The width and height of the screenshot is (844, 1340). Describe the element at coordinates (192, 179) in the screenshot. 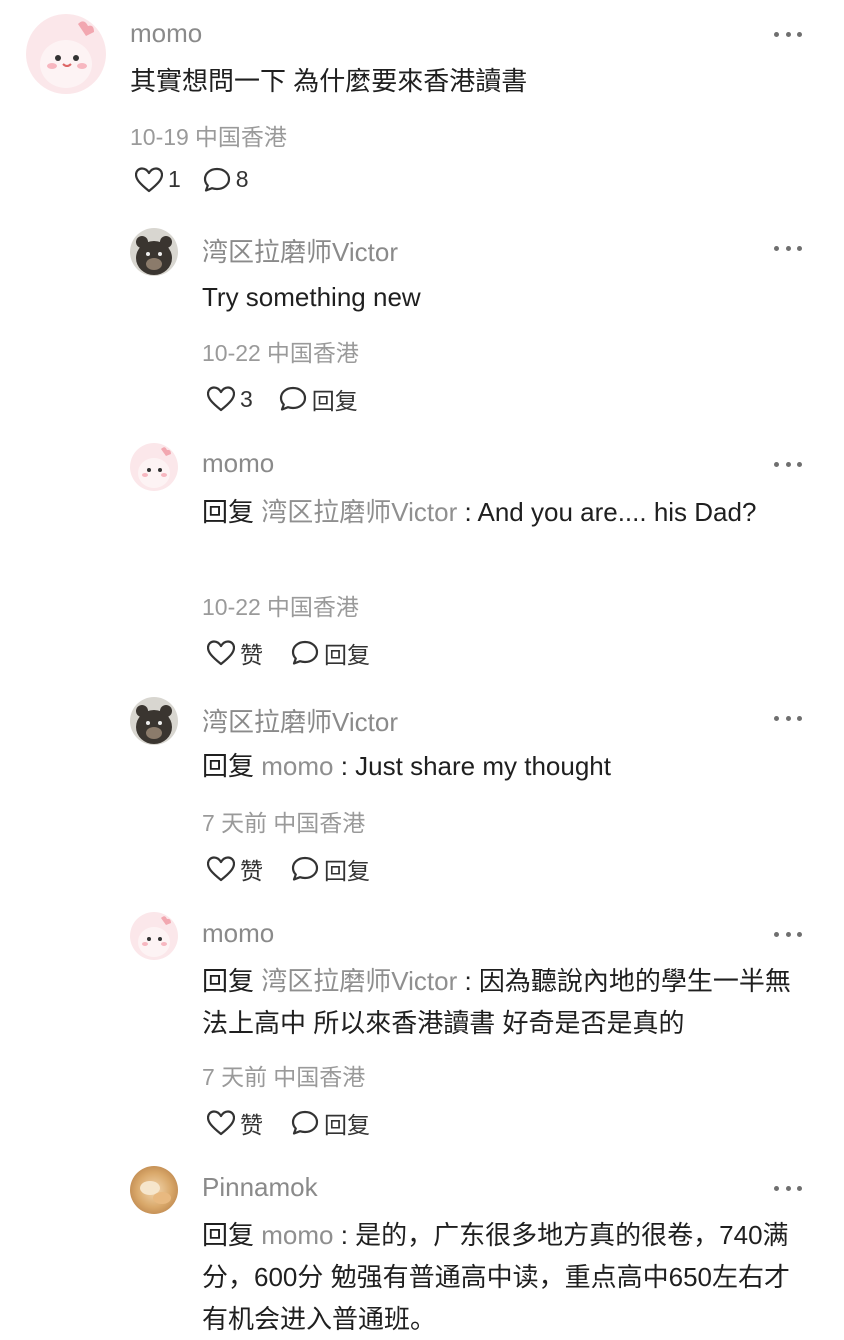

I see `comment-actions: 1 8` at that location.